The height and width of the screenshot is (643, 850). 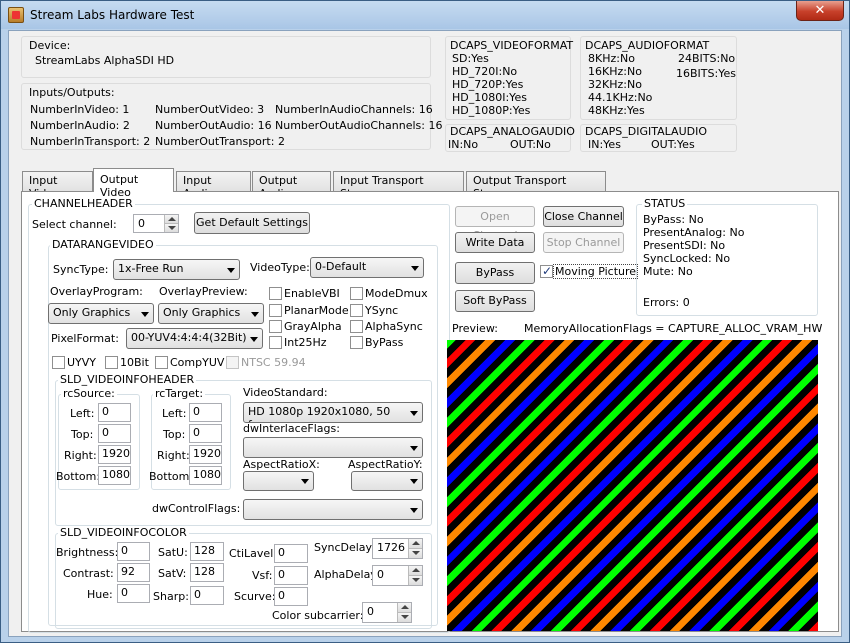 What do you see at coordinates (205, 412) in the screenshot?
I see `rc-target-left-field: 0` at bounding box center [205, 412].